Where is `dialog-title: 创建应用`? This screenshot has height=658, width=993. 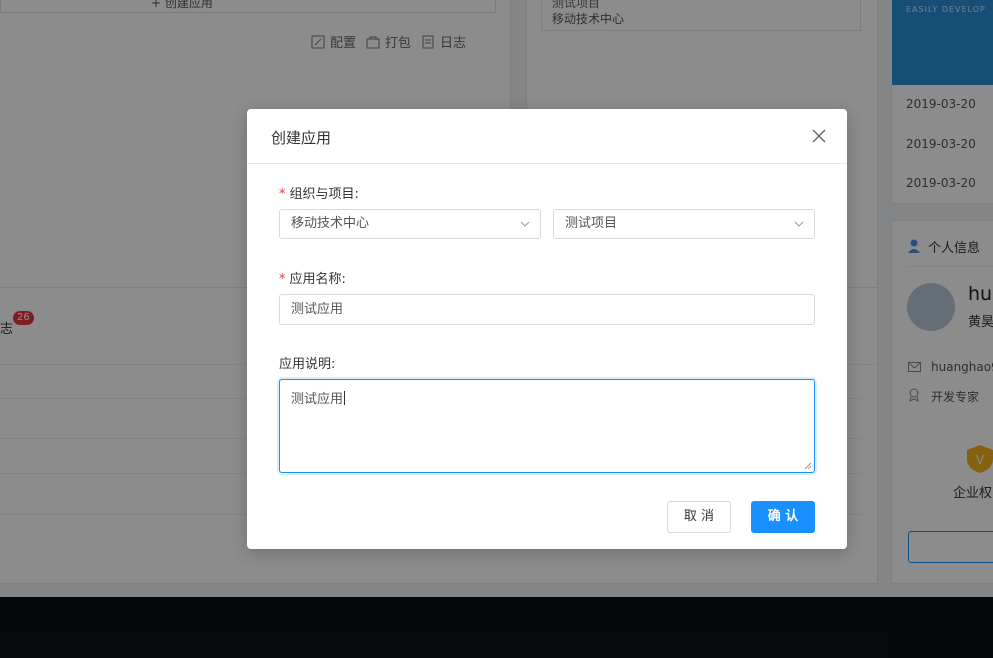
dialog-title: 创建应用 is located at coordinates (301, 138).